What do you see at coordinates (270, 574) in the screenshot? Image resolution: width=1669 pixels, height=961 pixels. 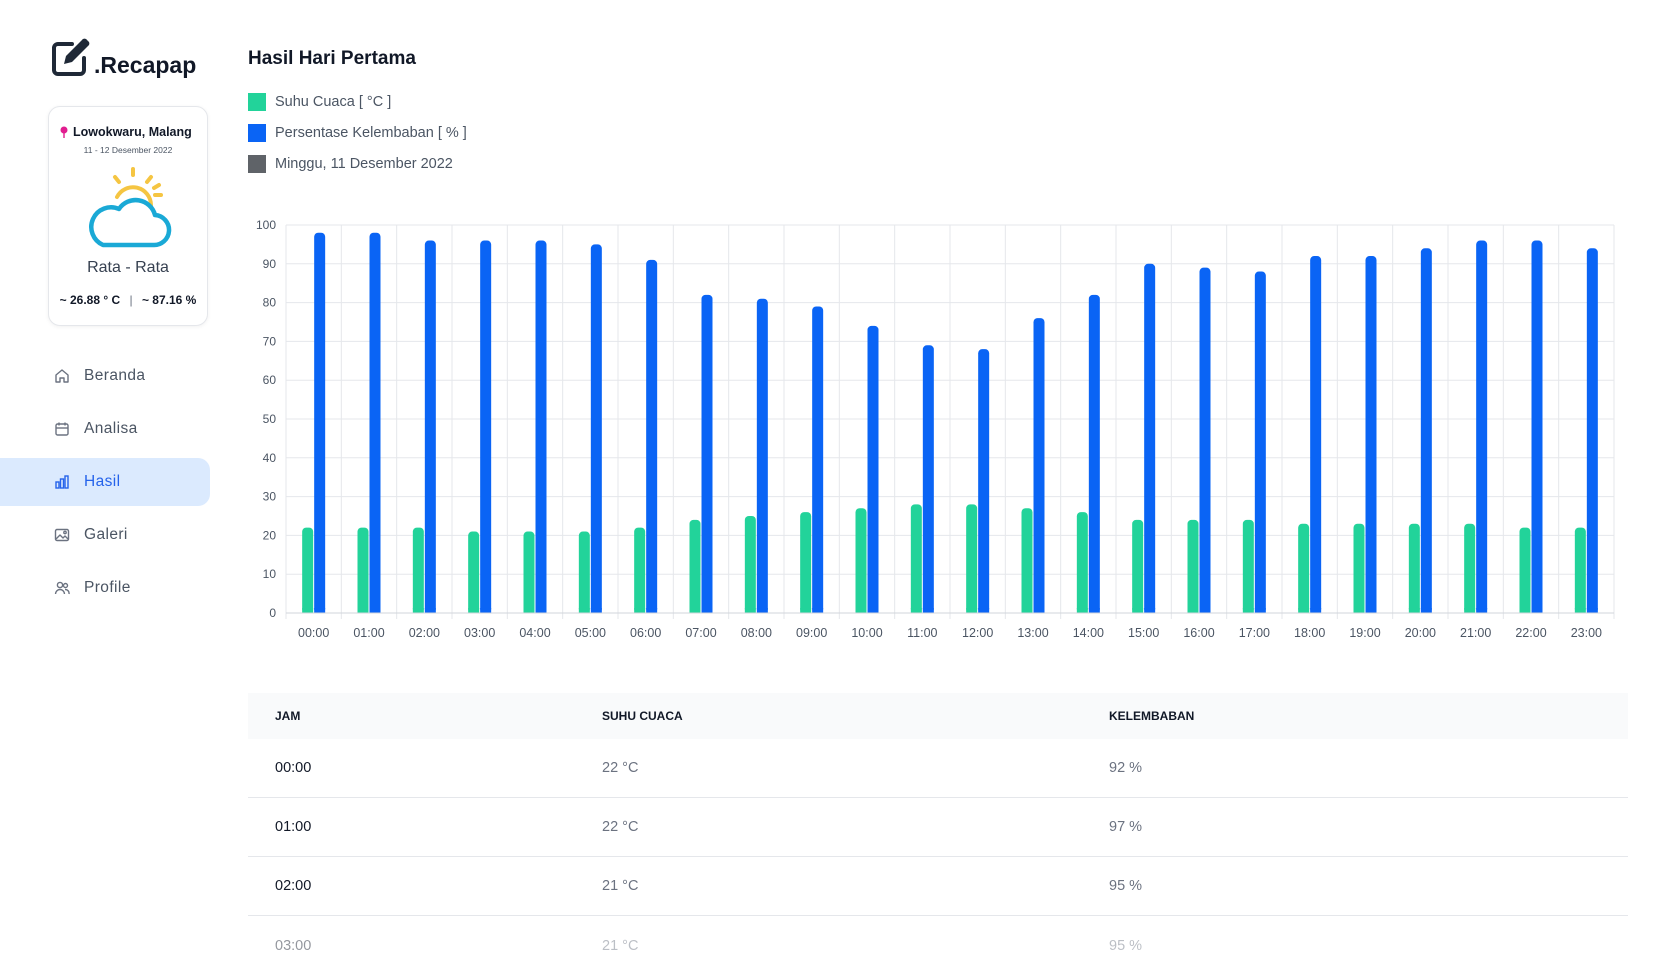 I see `y-tick-label: 10` at bounding box center [270, 574].